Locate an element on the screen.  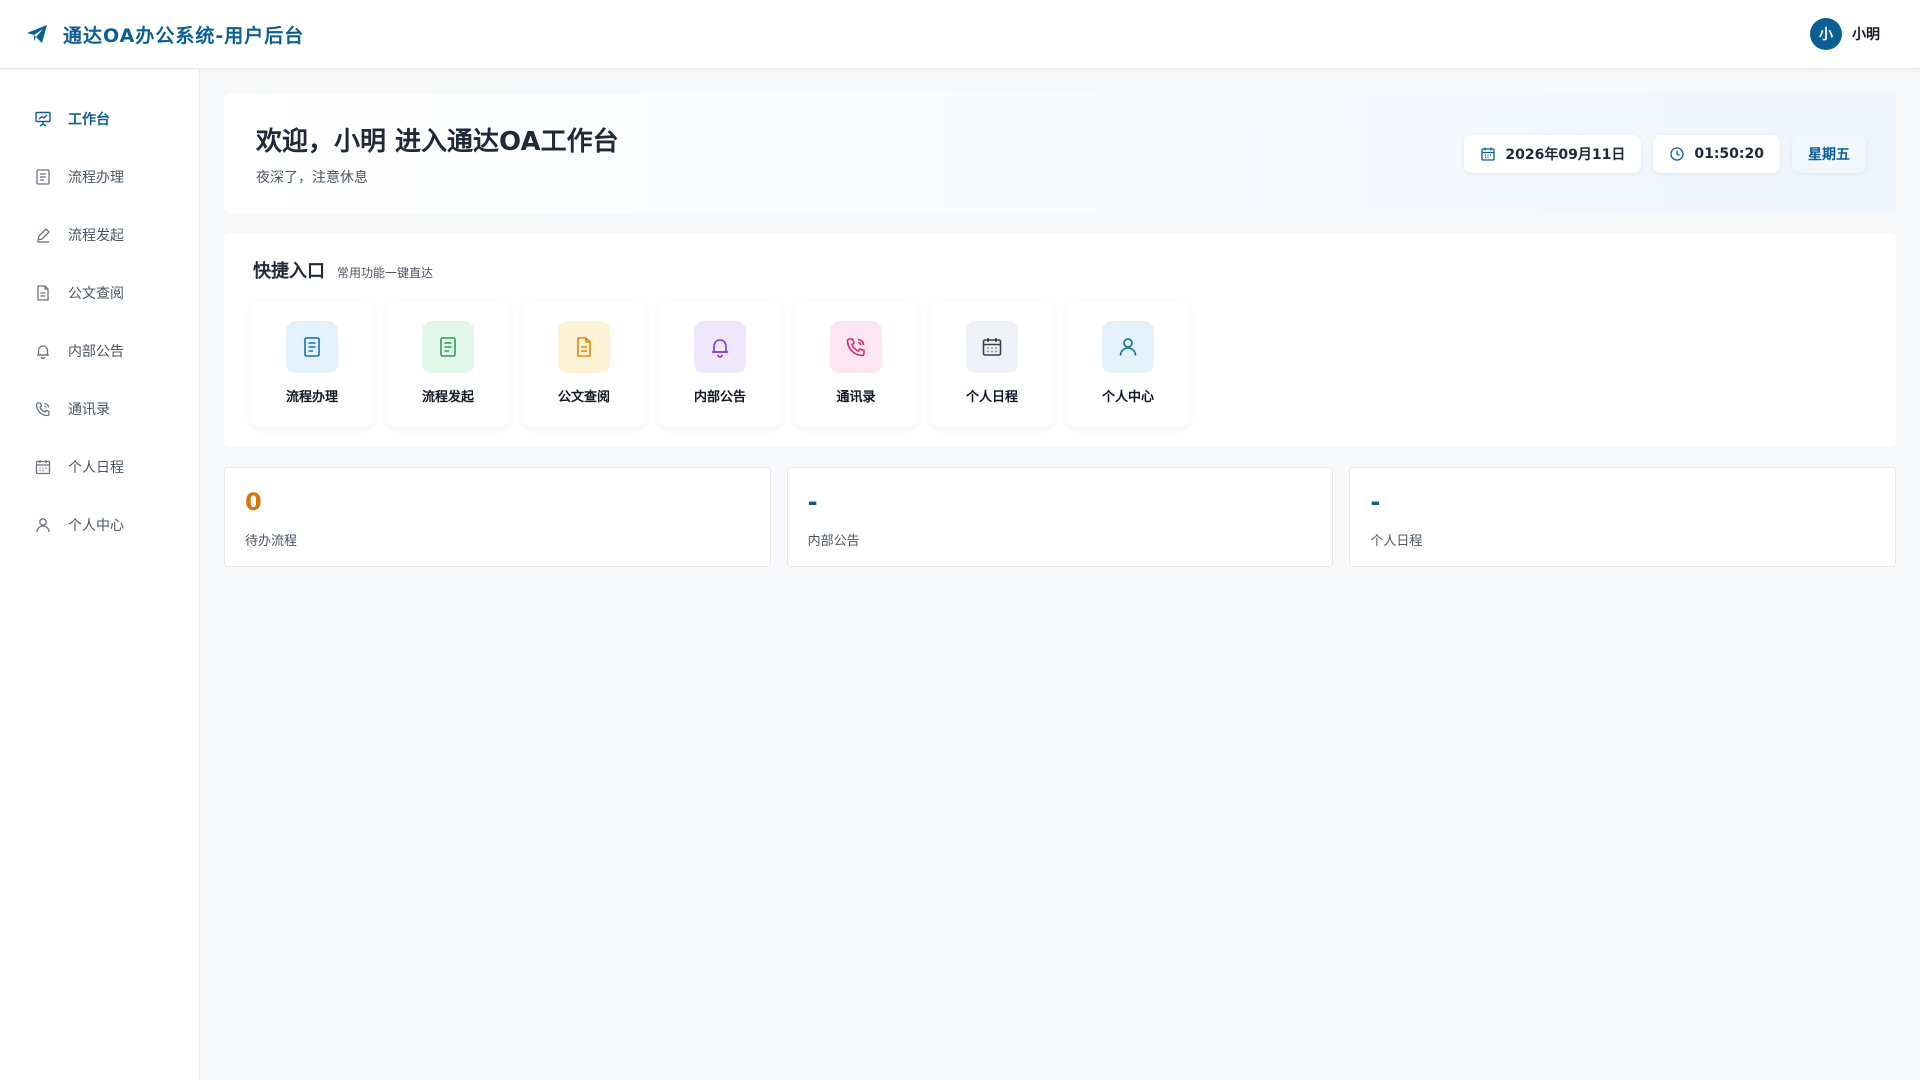
stats-row: 0 待办流程 - 内部公告 - 个人日程 is located at coordinates (1060, 517).